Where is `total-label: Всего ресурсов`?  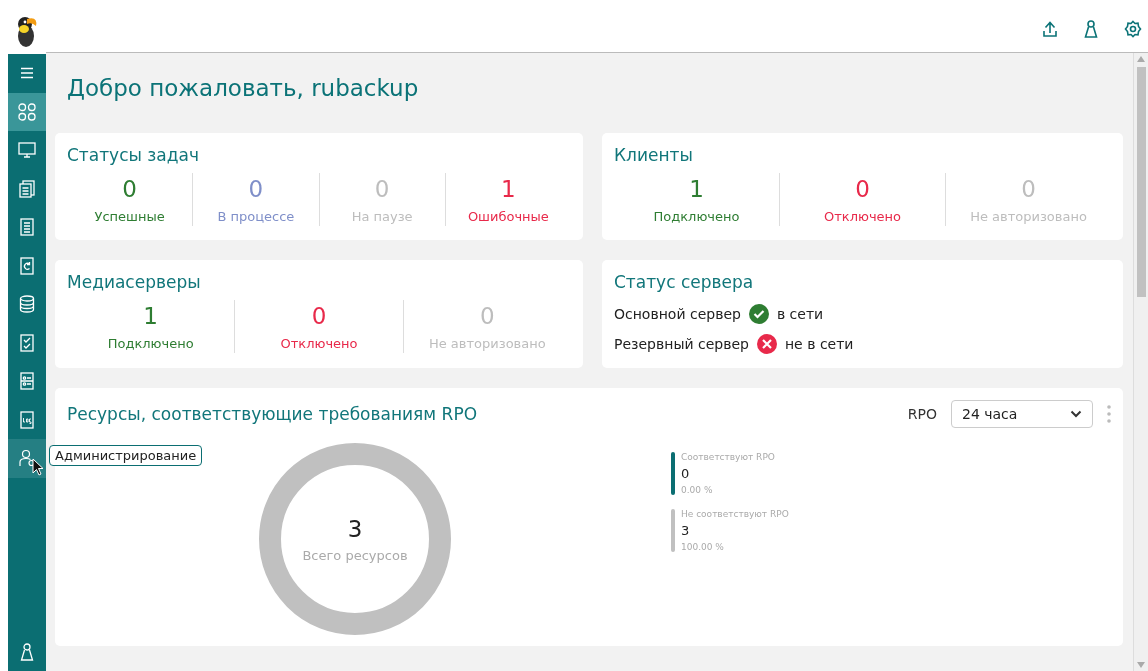
total-label: Всего ресурсов is located at coordinates (355, 555).